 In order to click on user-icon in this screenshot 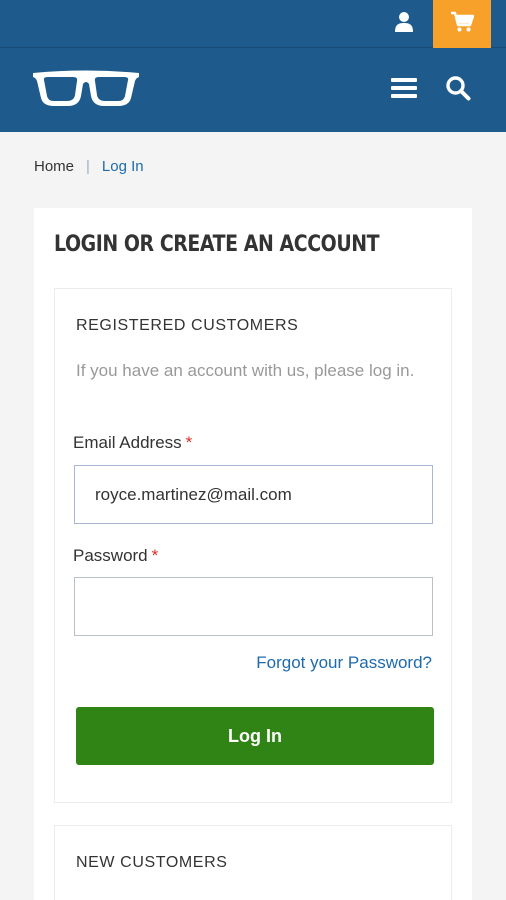, I will do `click(404, 24)`.